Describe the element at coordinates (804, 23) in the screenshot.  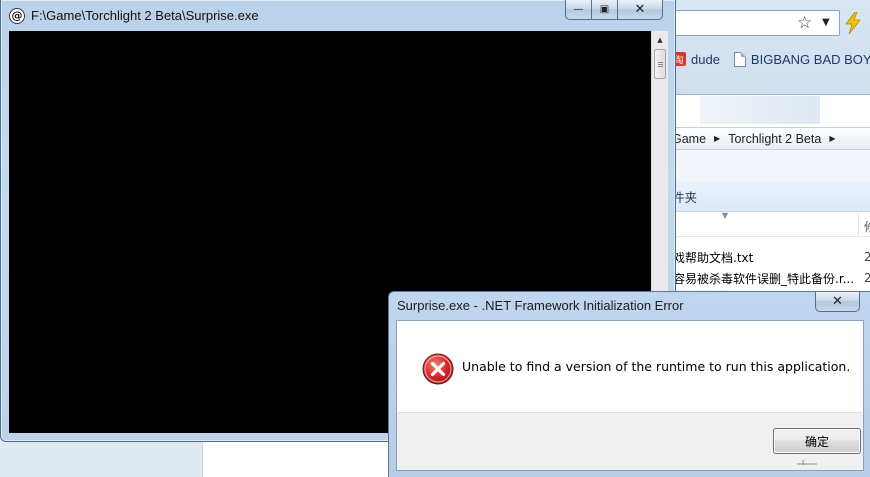
I see `bookmark-star-icon: ☆` at that location.